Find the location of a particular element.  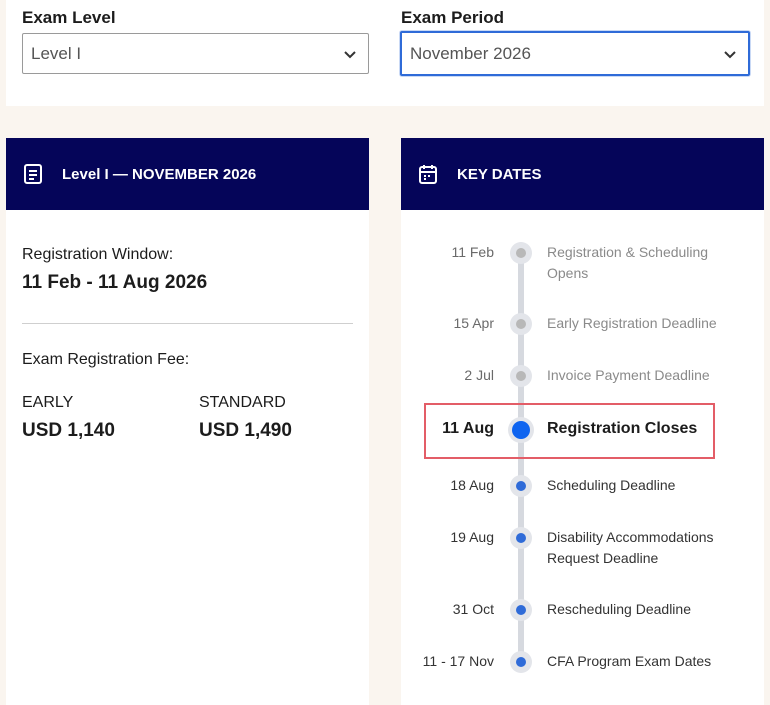

exam-period-label: Exam Period is located at coordinates (452, 17).